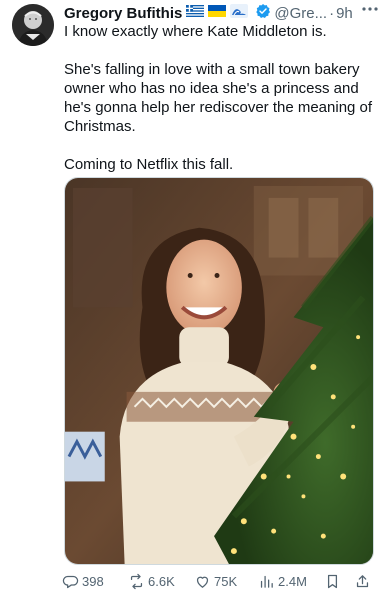  I want to click on like-button: 75K, so click(226, 581).